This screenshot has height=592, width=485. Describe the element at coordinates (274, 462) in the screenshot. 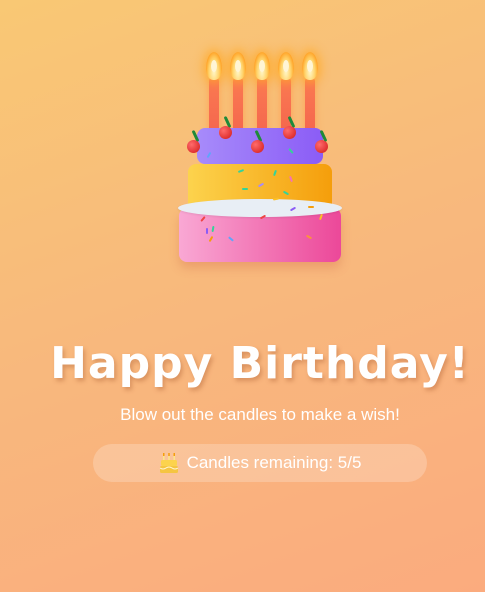

I see `candles-remaining-text: Candles remaining: 5/5` at that location.